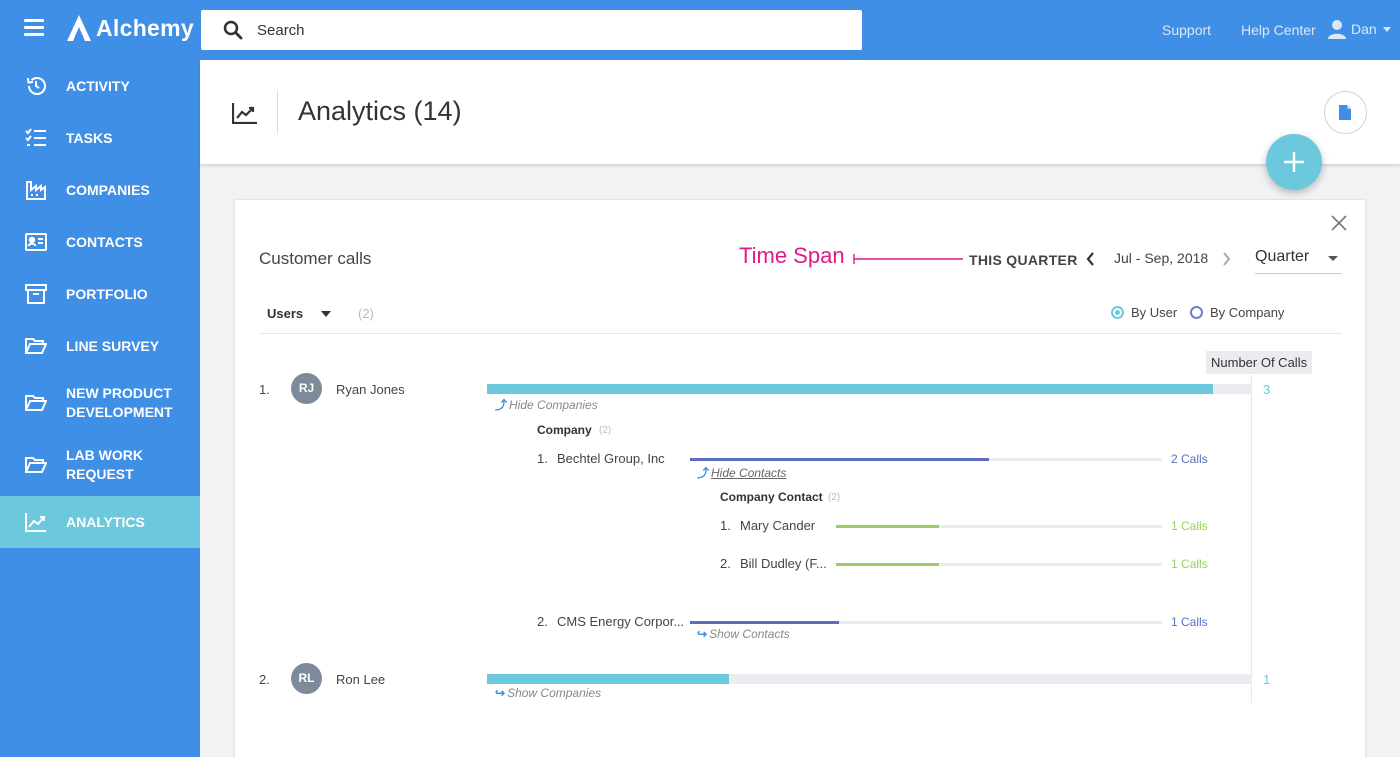 The image size is (1400, 757). I want to click on sidebar-item-portfolio: PORTFOLIO, so click(100, 294).